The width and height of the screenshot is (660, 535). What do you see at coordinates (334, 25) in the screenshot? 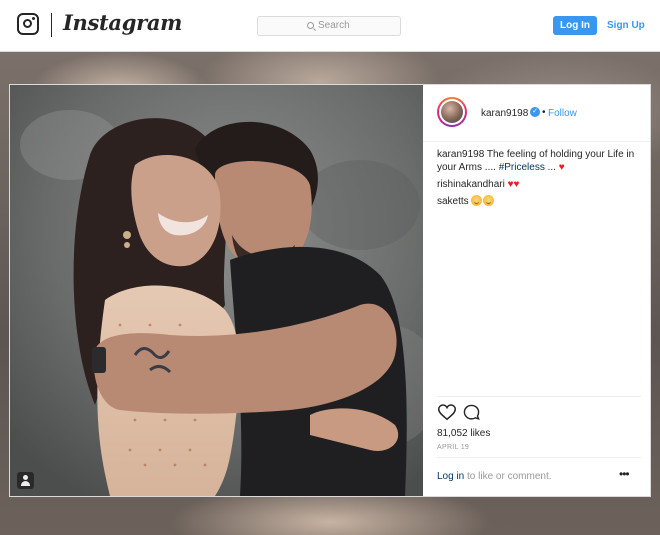
I see `search-placeholder: Search` at bounding box center [334, 25].